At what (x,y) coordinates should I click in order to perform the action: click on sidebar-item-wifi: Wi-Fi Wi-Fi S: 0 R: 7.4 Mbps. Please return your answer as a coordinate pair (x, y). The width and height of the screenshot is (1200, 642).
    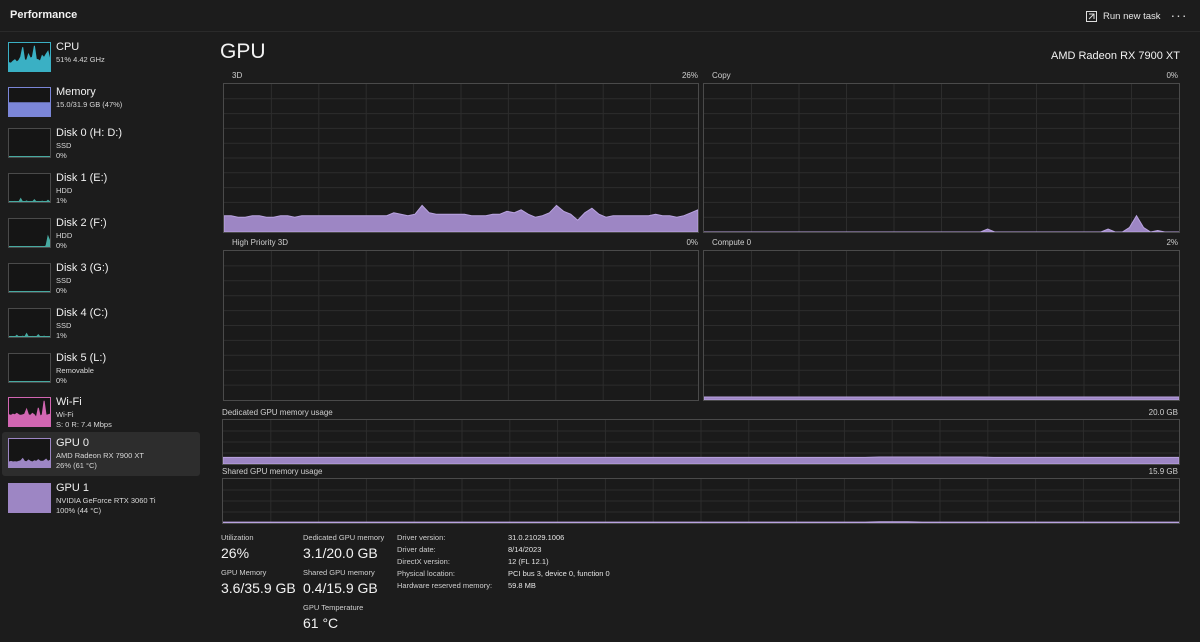
    Looking at the image, I should click on (101, 413).